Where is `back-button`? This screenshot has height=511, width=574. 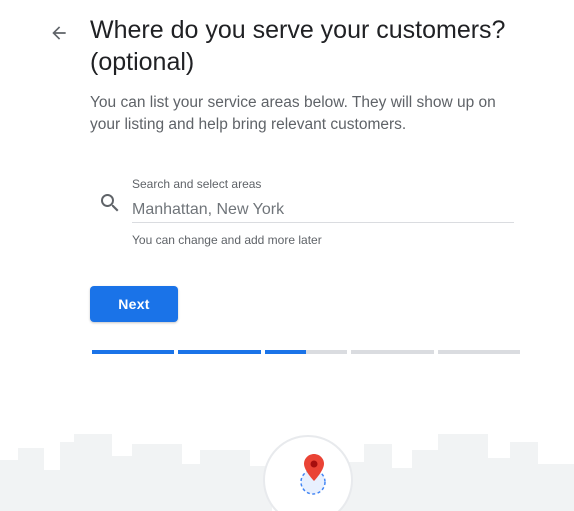
back-button is located at coordinates (59, 33).